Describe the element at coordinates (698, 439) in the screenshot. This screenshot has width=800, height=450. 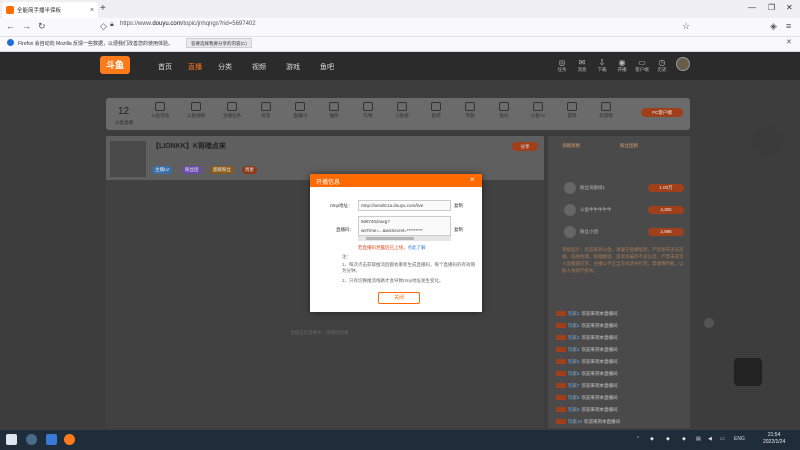
I see `network-icon: ▤` at that location.